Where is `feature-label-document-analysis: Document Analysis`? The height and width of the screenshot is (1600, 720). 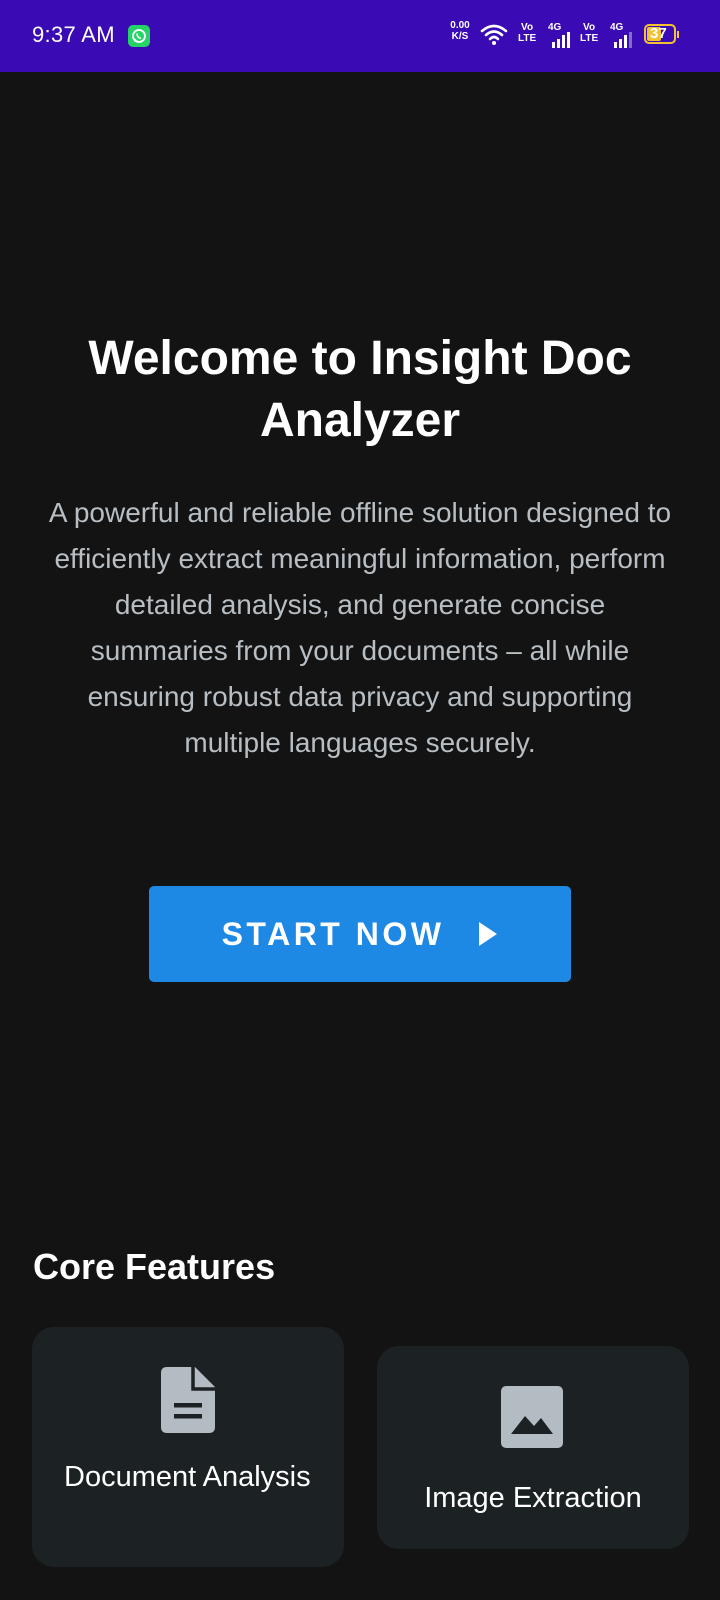 feature-label-document-analysis: Document Analysis is located at coordinates (187, 1477).